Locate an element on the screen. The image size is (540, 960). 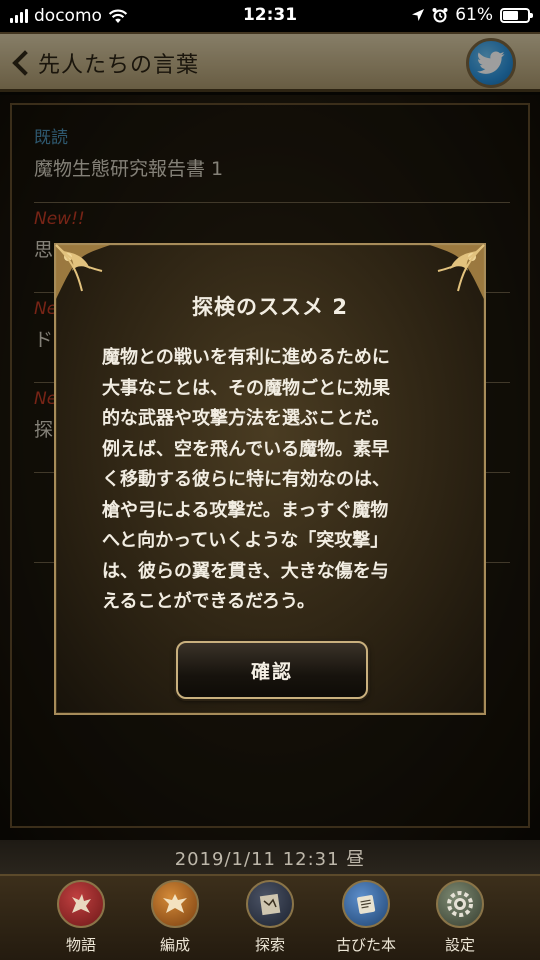
dialog-text-line: く移動する彼らに特に有効なのは、 is located at coordinates (246, 479).